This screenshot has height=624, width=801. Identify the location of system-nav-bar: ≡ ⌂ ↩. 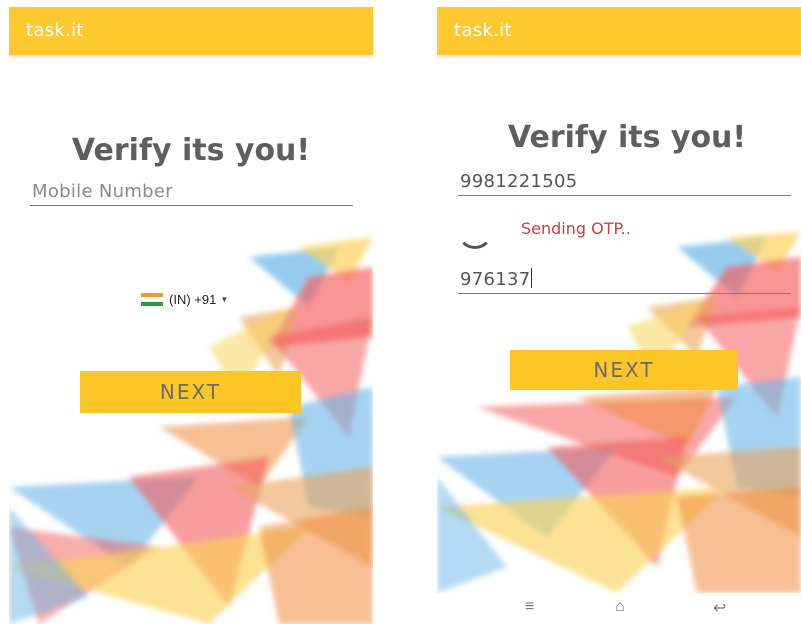
(619, 609).